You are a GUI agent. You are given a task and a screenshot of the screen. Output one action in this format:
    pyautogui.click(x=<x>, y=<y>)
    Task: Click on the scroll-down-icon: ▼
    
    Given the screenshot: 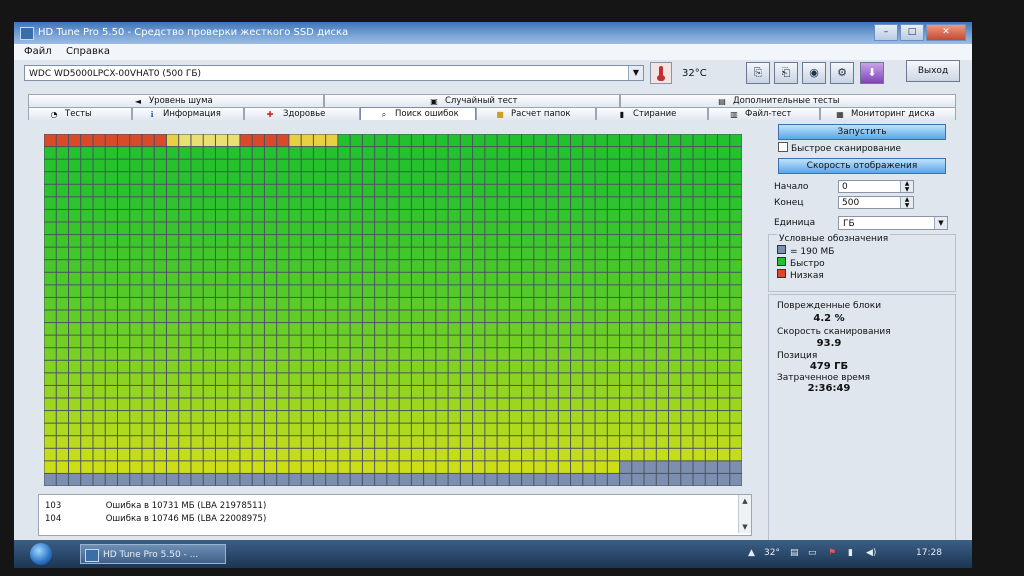 What is the action you would take?
    pyautogui.click(x=745, y=527)
    